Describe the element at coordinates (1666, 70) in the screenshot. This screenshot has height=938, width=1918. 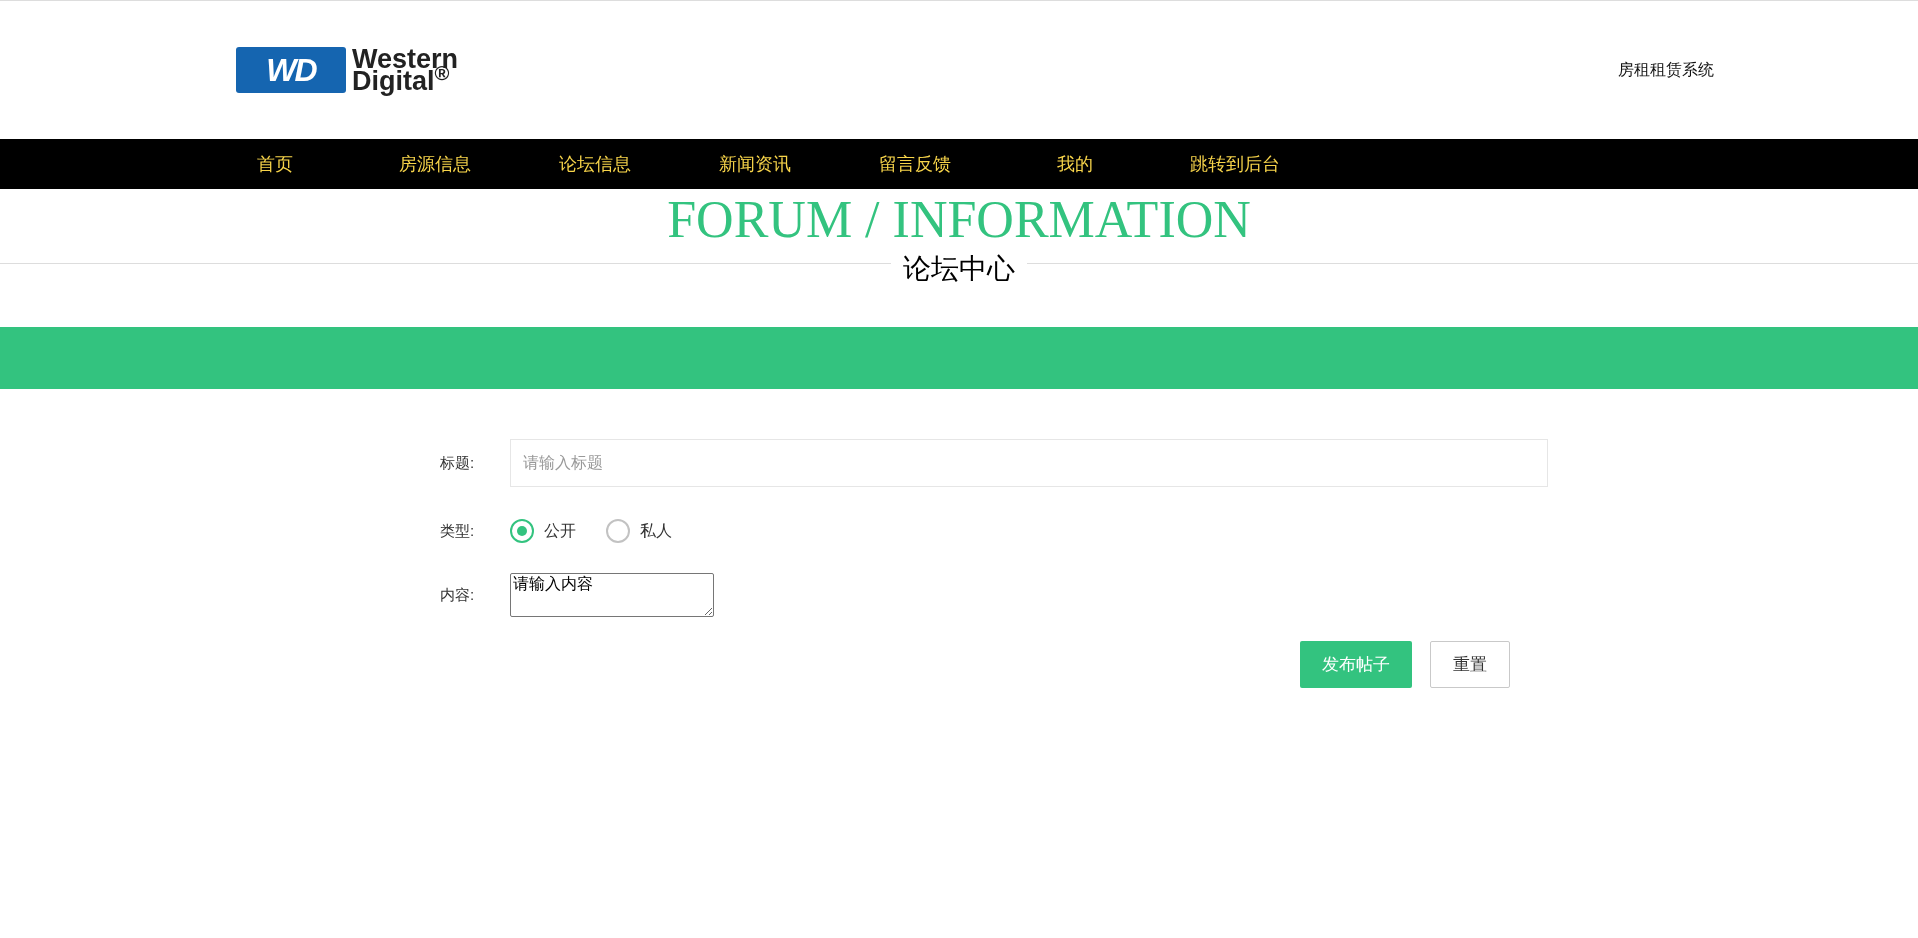
I see `system-name: 房租租赁系统` at that location.